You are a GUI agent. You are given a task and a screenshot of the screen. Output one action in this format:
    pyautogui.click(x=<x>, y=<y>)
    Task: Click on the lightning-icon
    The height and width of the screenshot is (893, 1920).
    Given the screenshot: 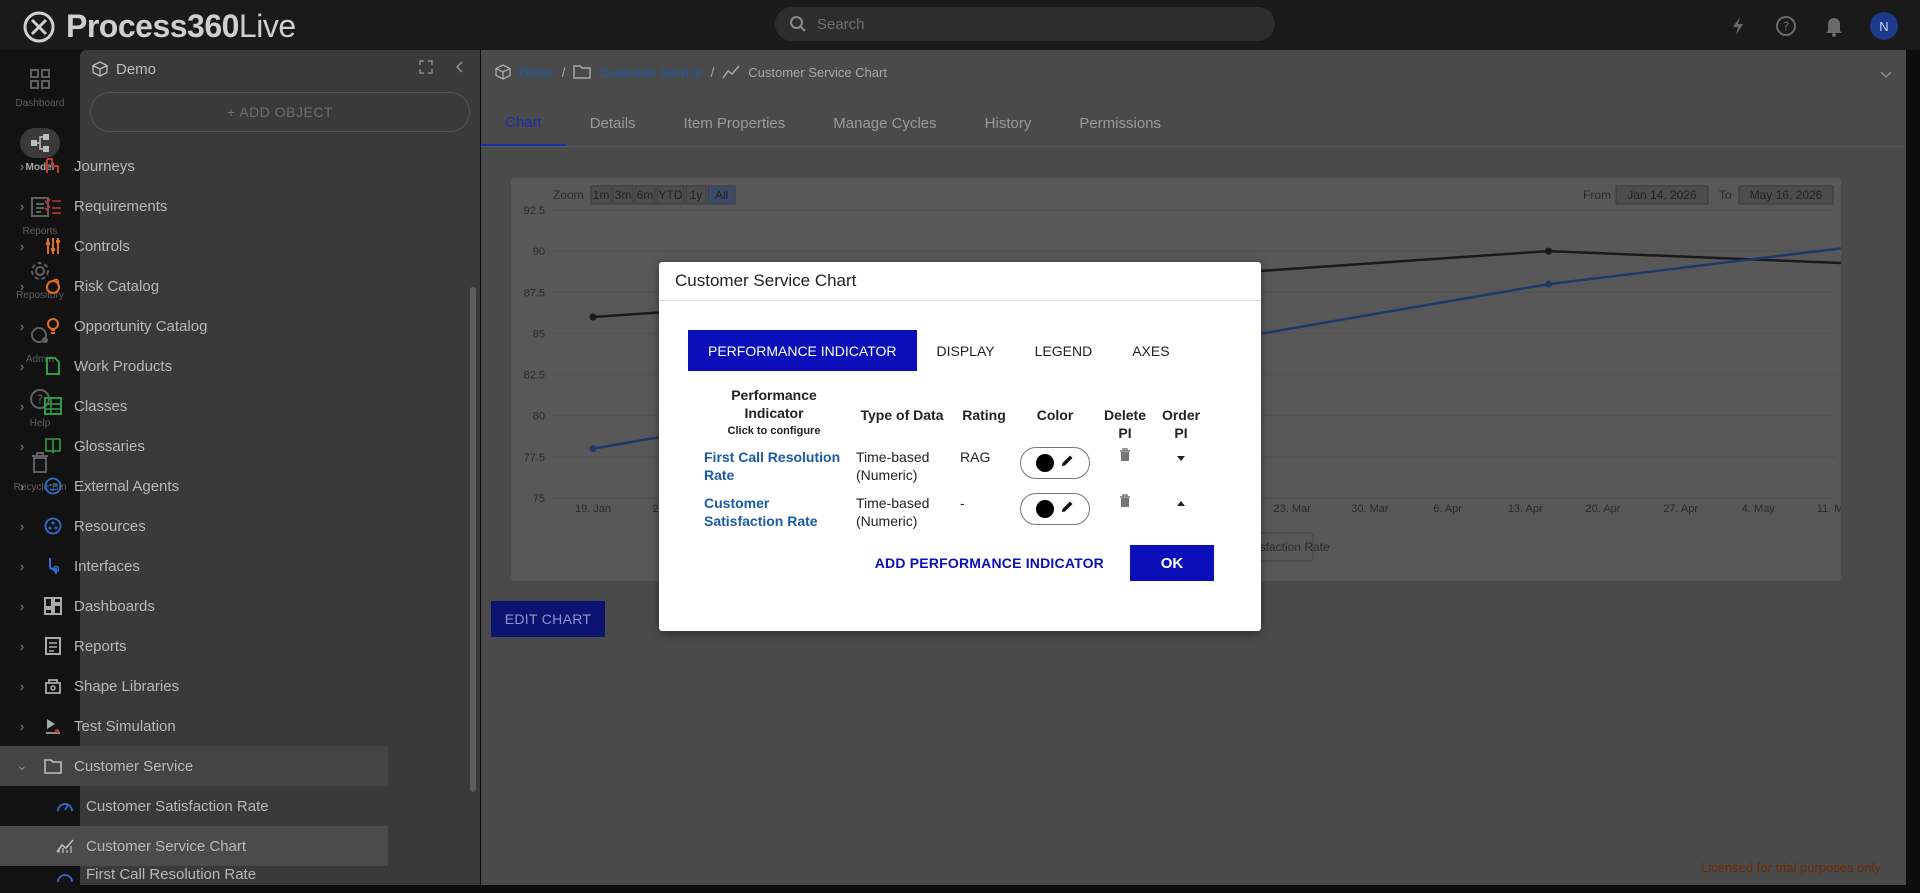 What is the action you would take?
    pyautogui.click(x=1738, y=26)
    